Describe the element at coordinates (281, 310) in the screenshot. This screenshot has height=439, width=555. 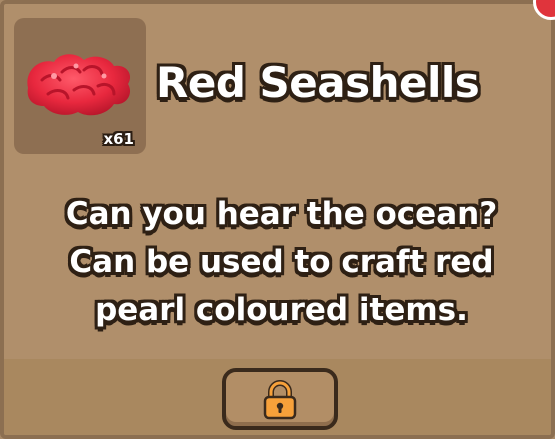
I see `description-line: pearl coloured items.` at that location.